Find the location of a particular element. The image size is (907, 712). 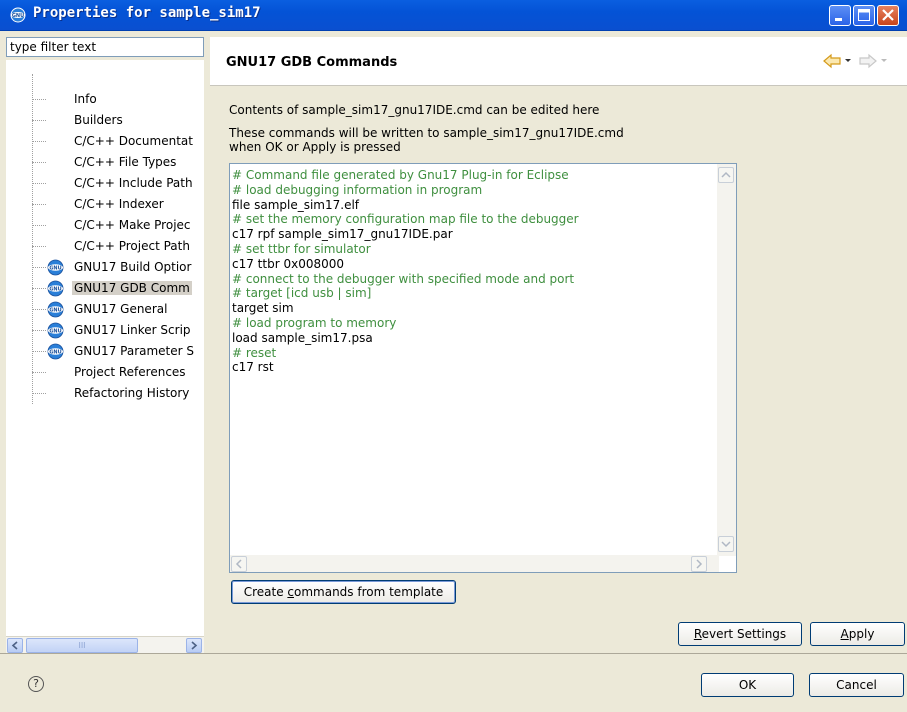

chevron-right-icon is located at coordinates (699, 564).